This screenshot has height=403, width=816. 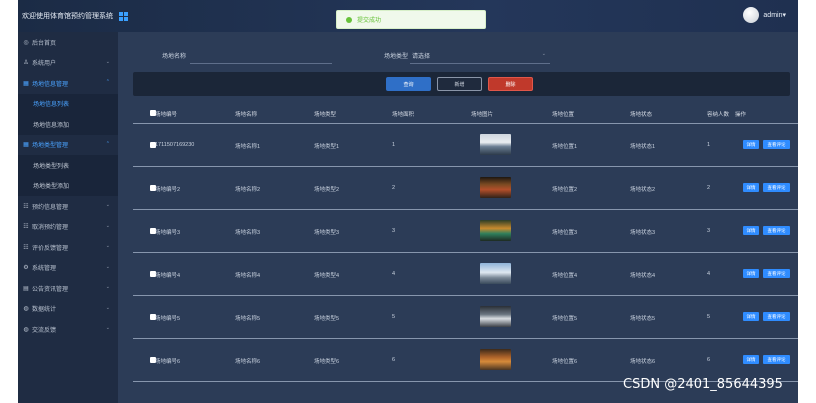 I want to click on sidebar-item: ☷ 取消预约管理 ⌄, so click(x=68, y=227).